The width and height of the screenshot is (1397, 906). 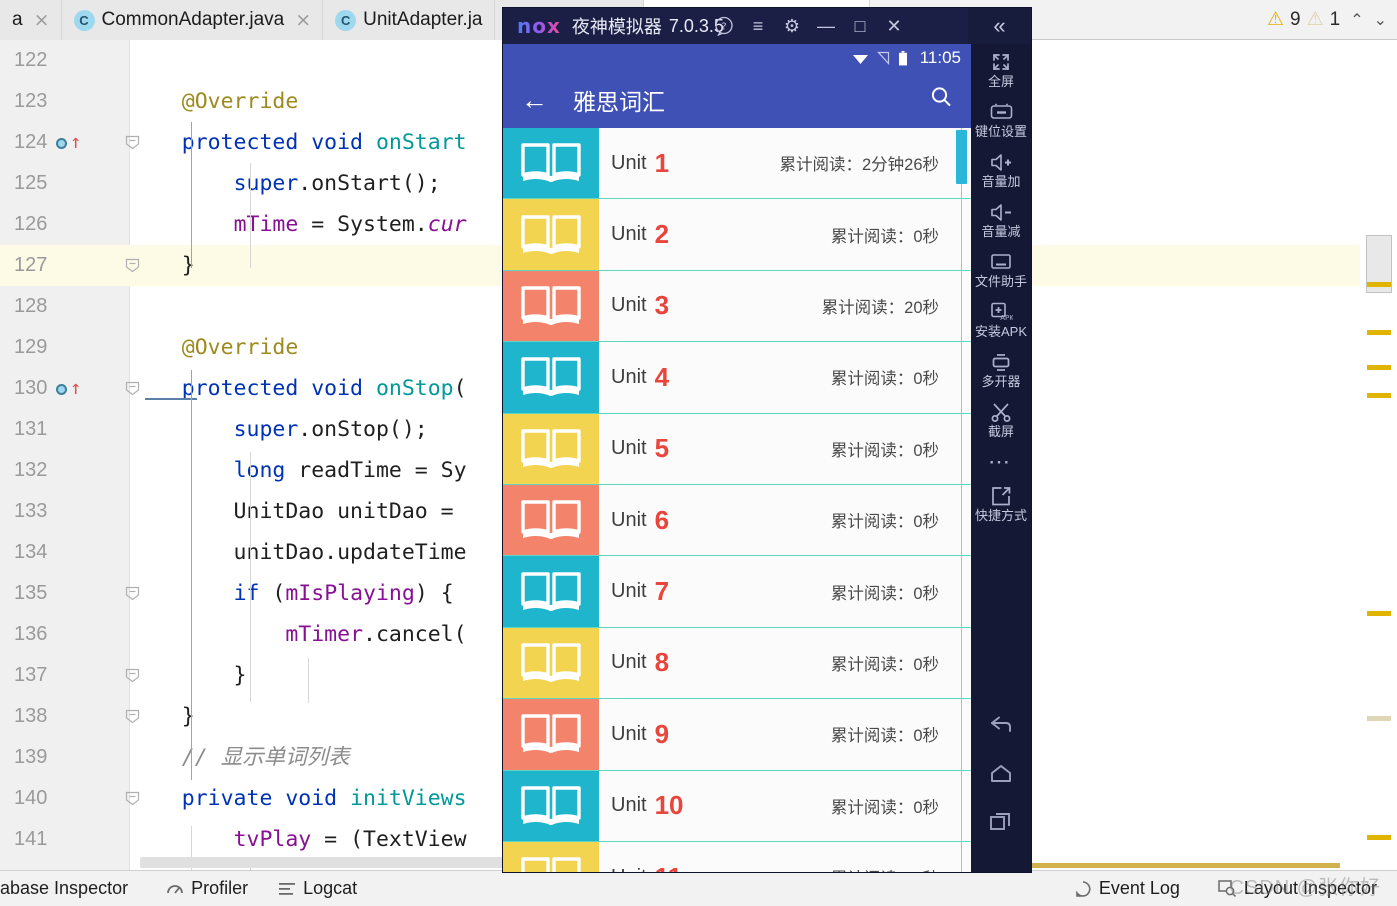 I want to click on prev-problem-icon: ⌃, so click(x=1356, y=20).